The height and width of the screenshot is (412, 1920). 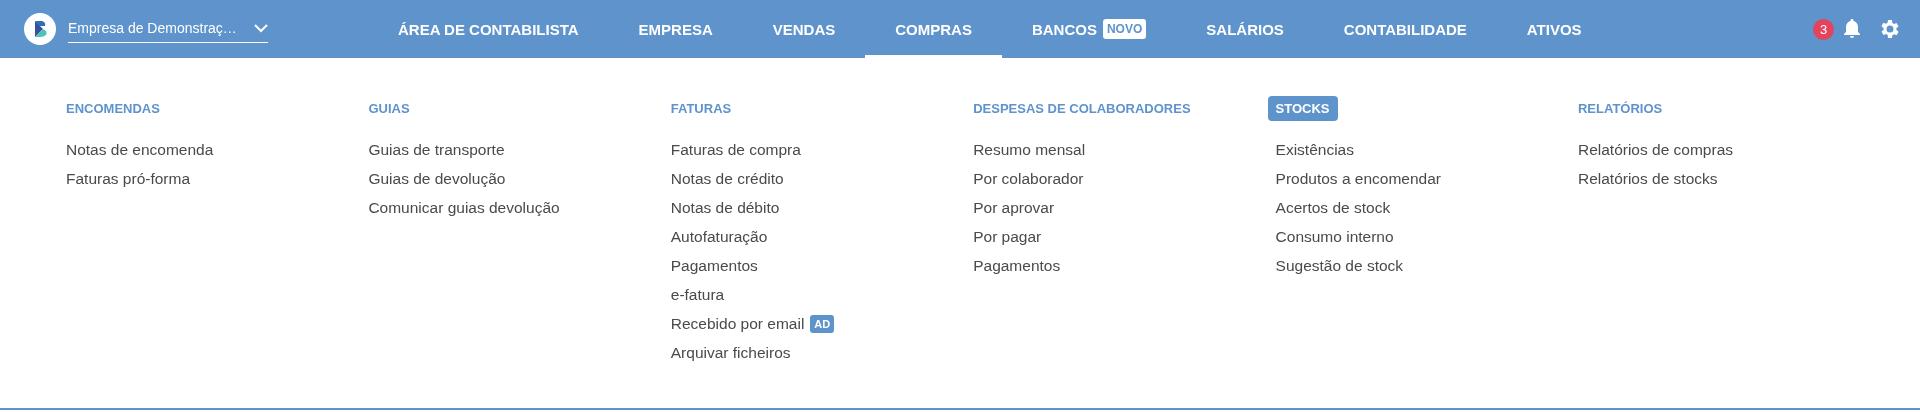 I want to click on menu-link: e-fatura, so click(x=697, y=294).